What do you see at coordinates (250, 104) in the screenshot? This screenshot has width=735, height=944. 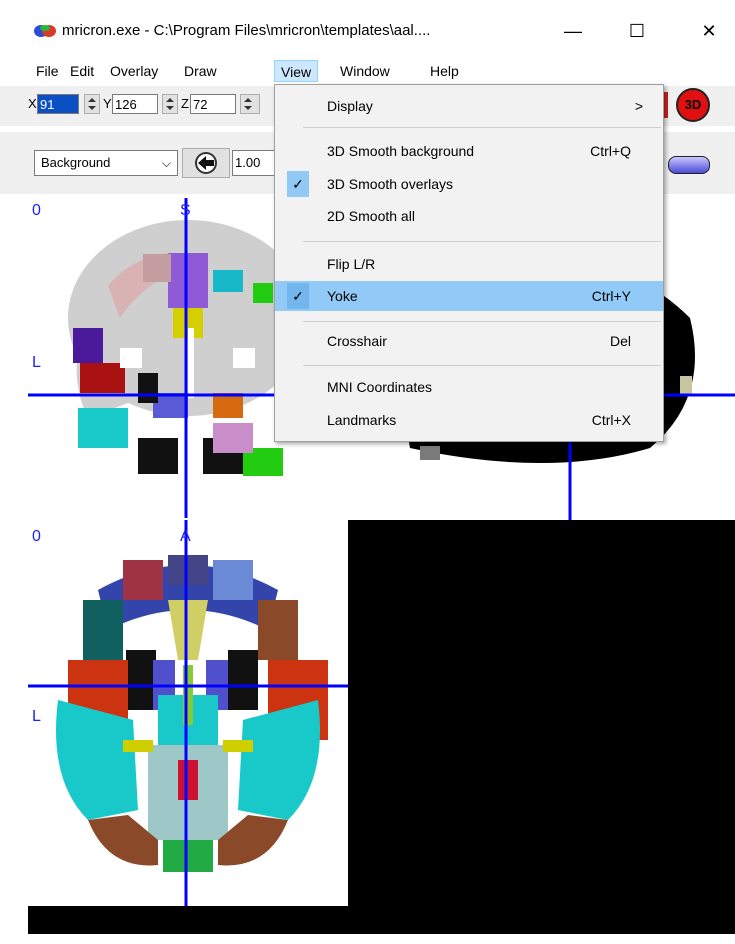 I see `z-spin-icon` at bounding box center [250, 104].